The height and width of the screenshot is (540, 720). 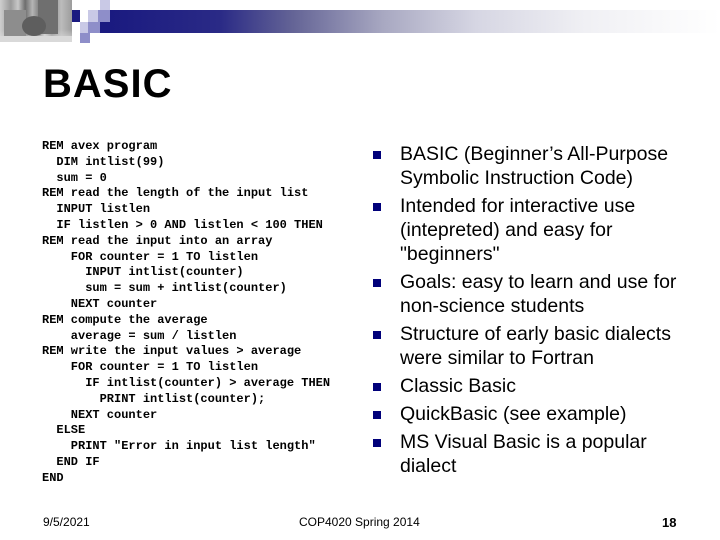 I want to click on code-line: REM read the input into an array, so click(x=157, y=240).